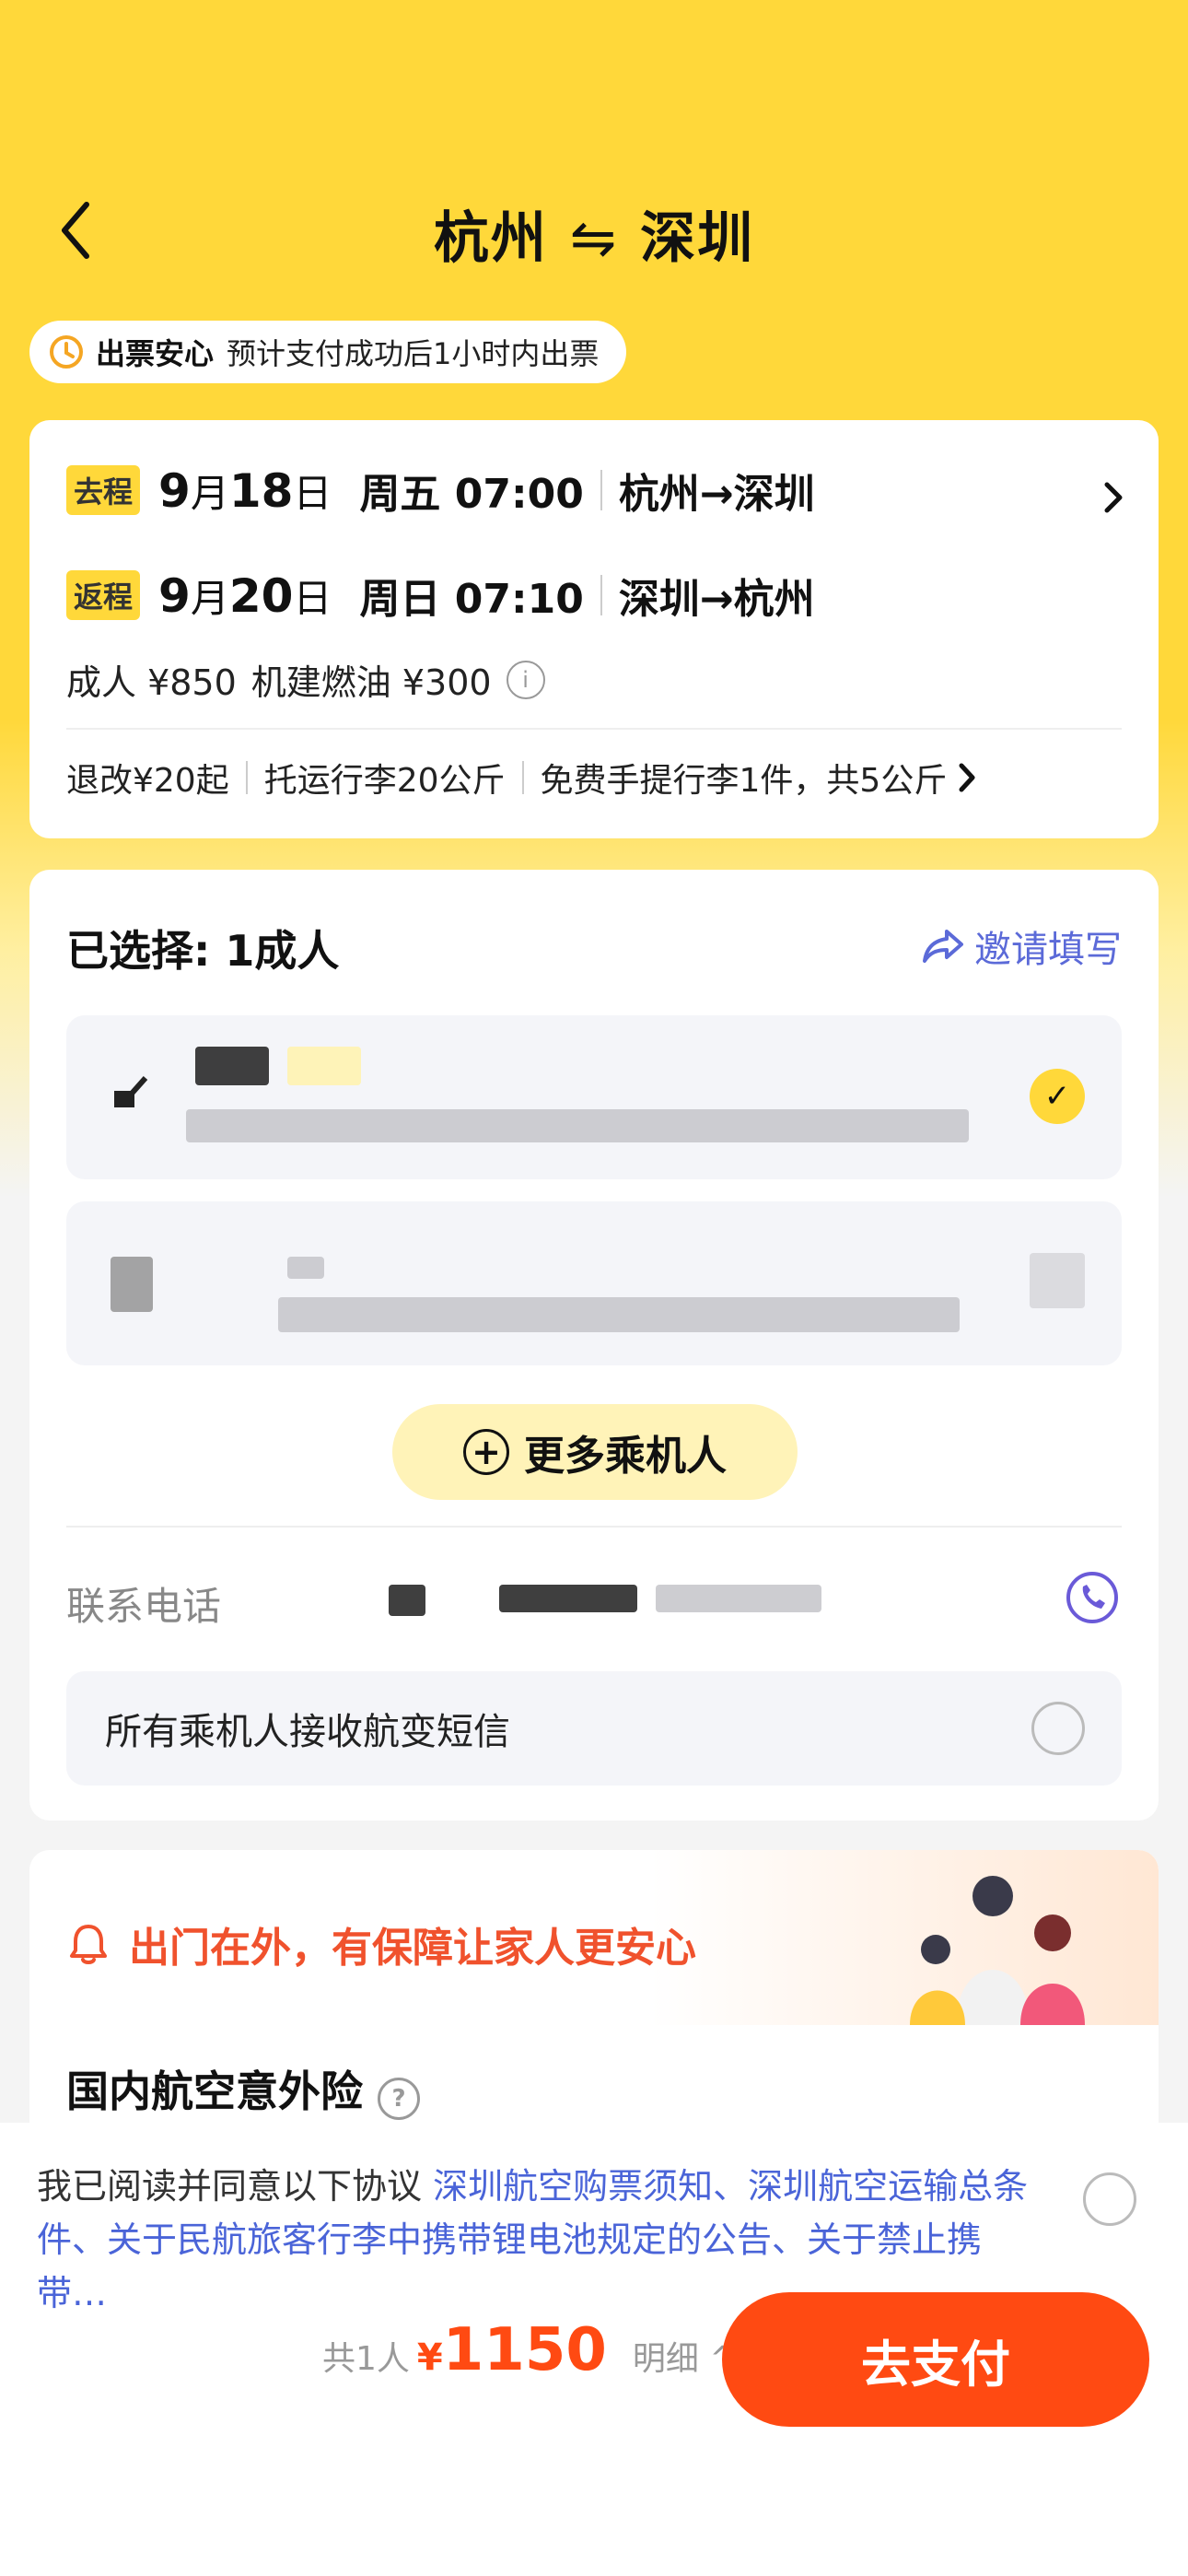 The height and width of the screenshot is (2576, 1188). What do you see at coordinates (155, 353) in the screenshot?
I see `notice-bold: 出票安心` at bounding box center [155, 353].